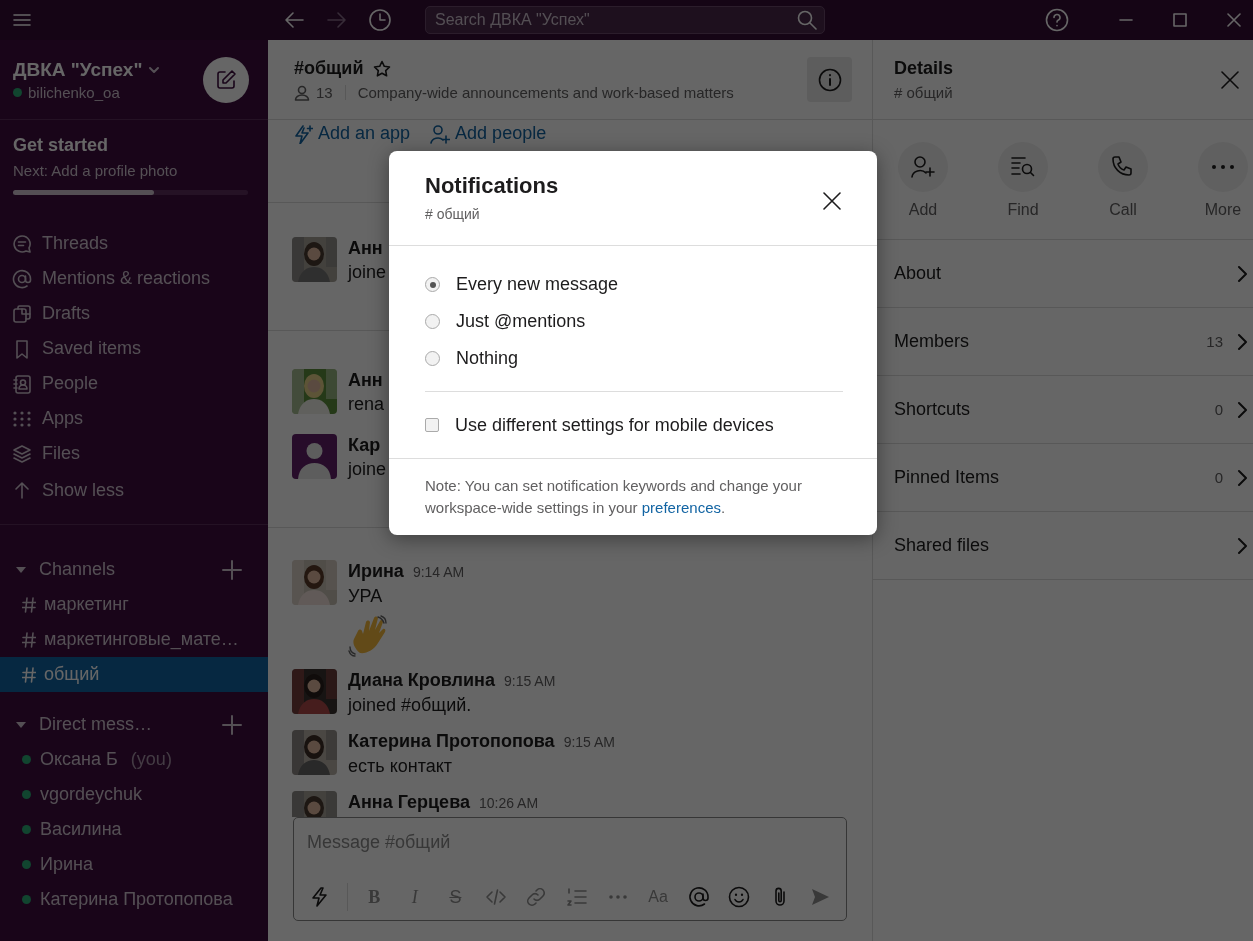 This screenshot has width=1253, height=941. Describe the element at coordinates (366, 596) in the screenshot. I see `message-text: УРА` at that location.